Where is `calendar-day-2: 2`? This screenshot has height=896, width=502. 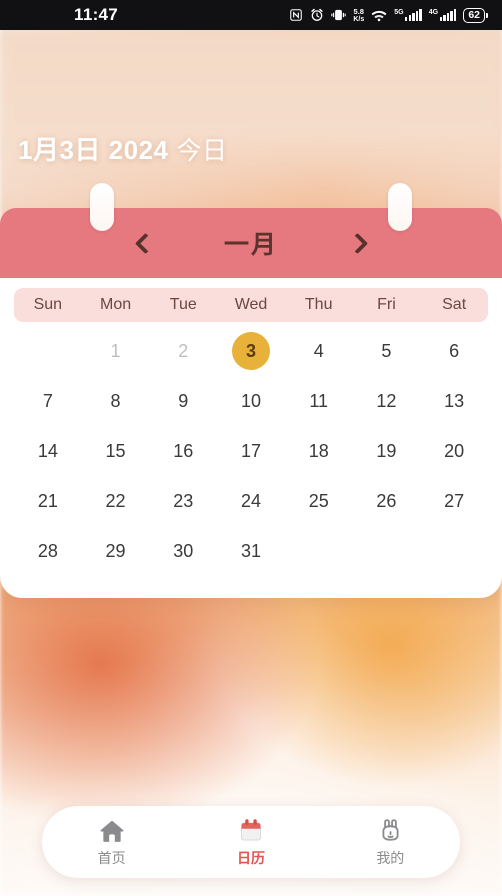 calendar-day-2: 2 is located at coordinates (183, 351).